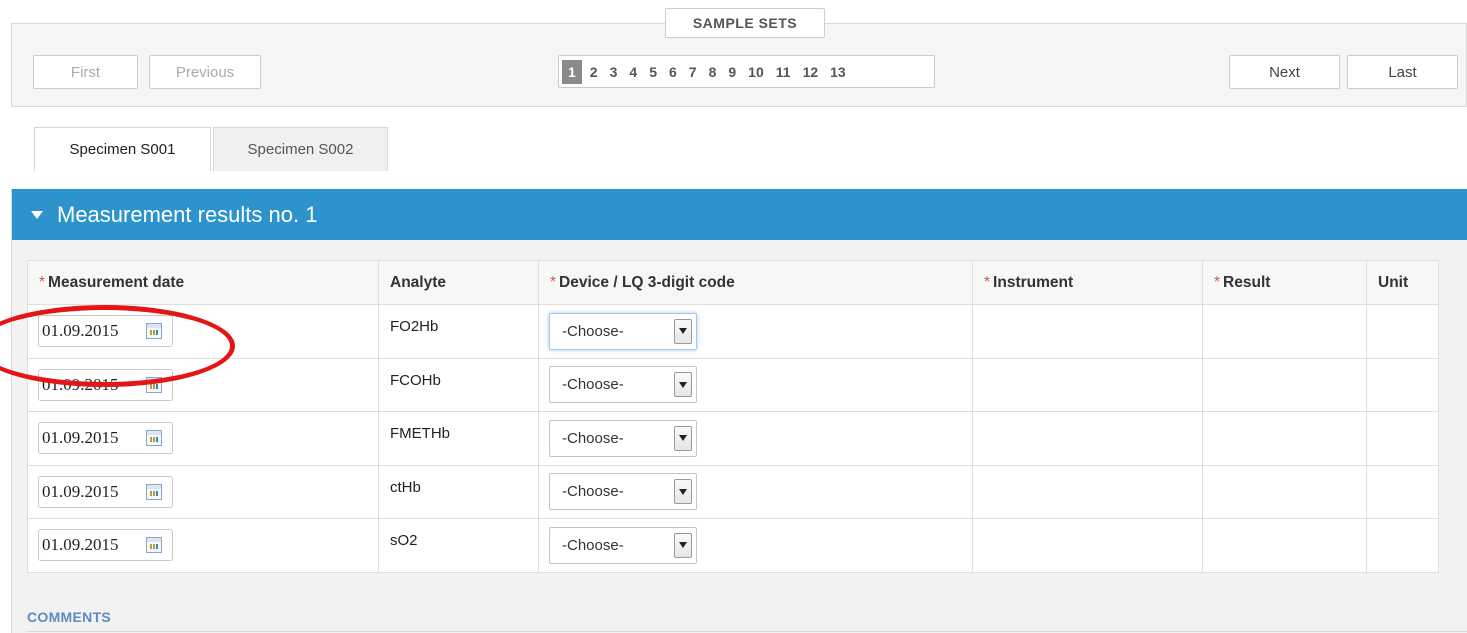  Describe the element at coordinates (733, 545) in the screenshot. I see `table-row: 01.09.2015 sO2 -Choose-` at that location.